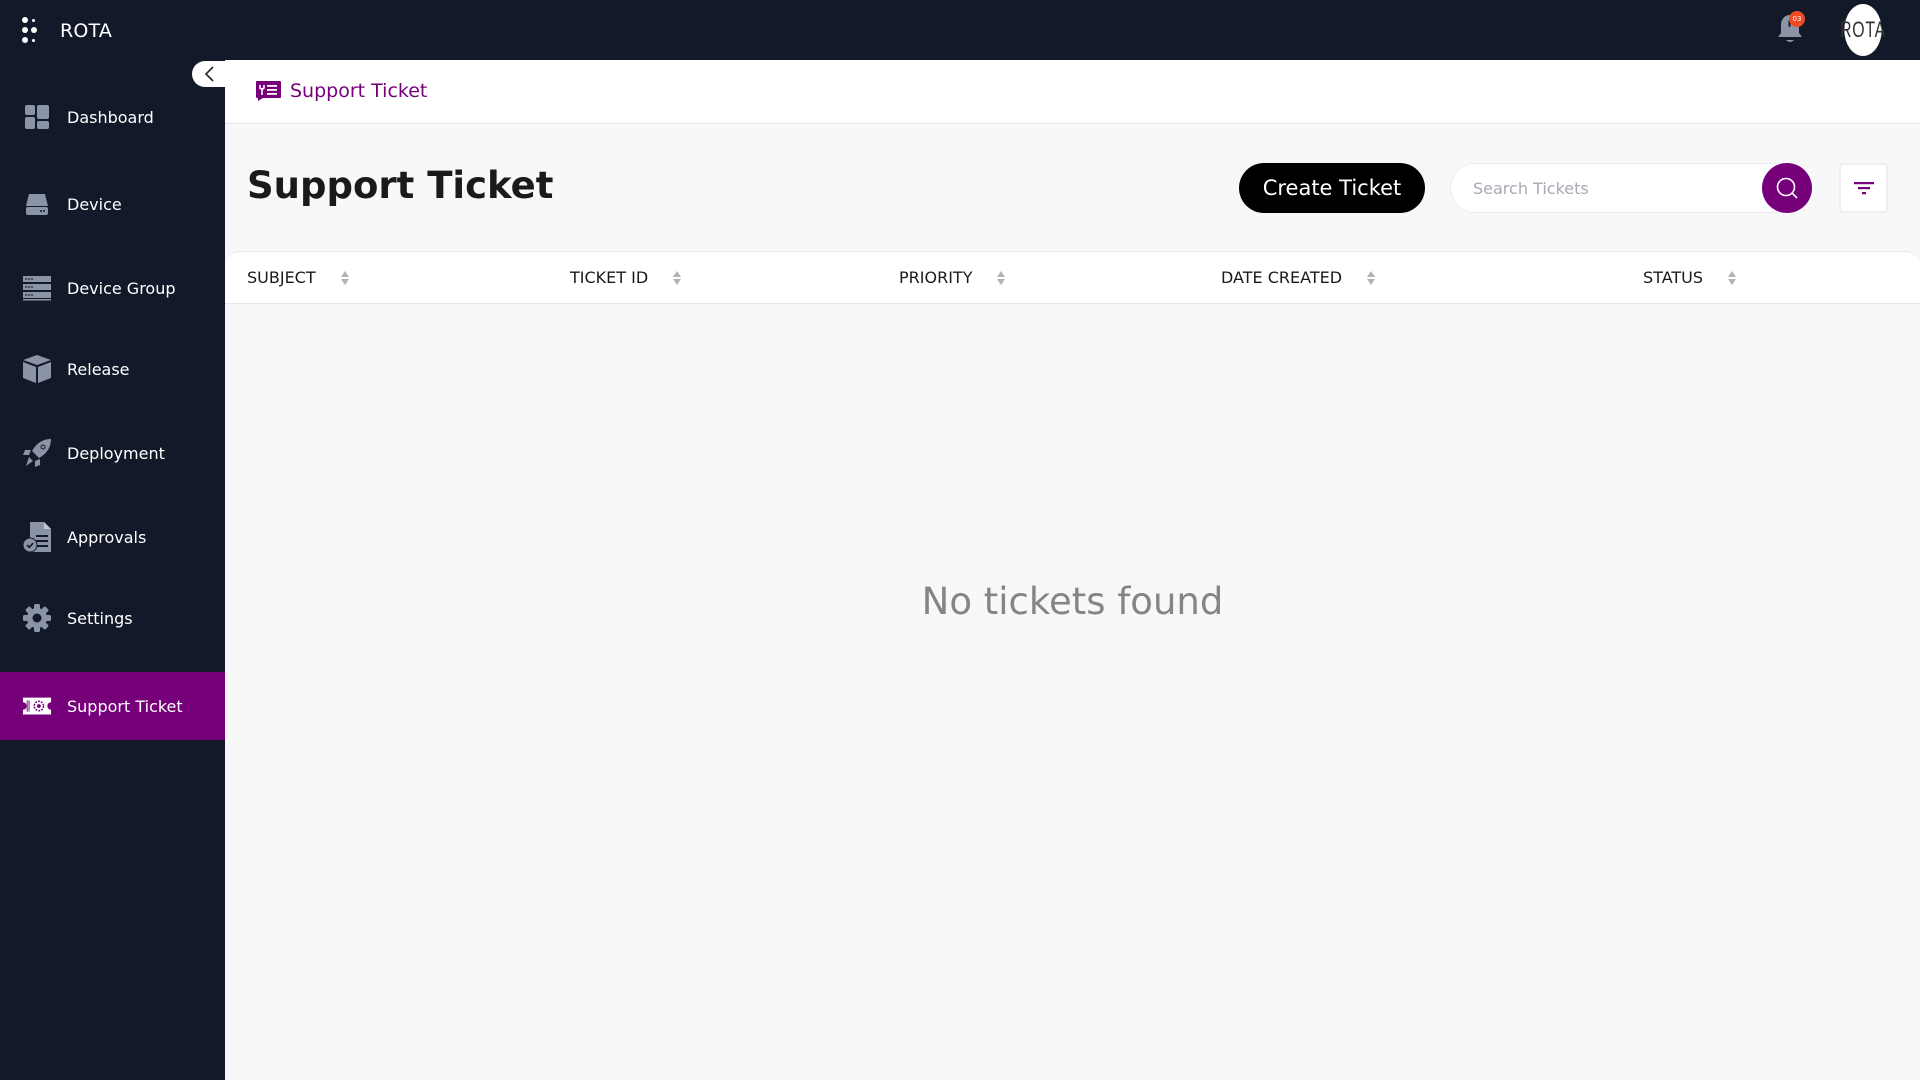 The height and width of the screenshot is (1080, 1920). I want to click on column-label: TICKET ID, so click(609, 277).